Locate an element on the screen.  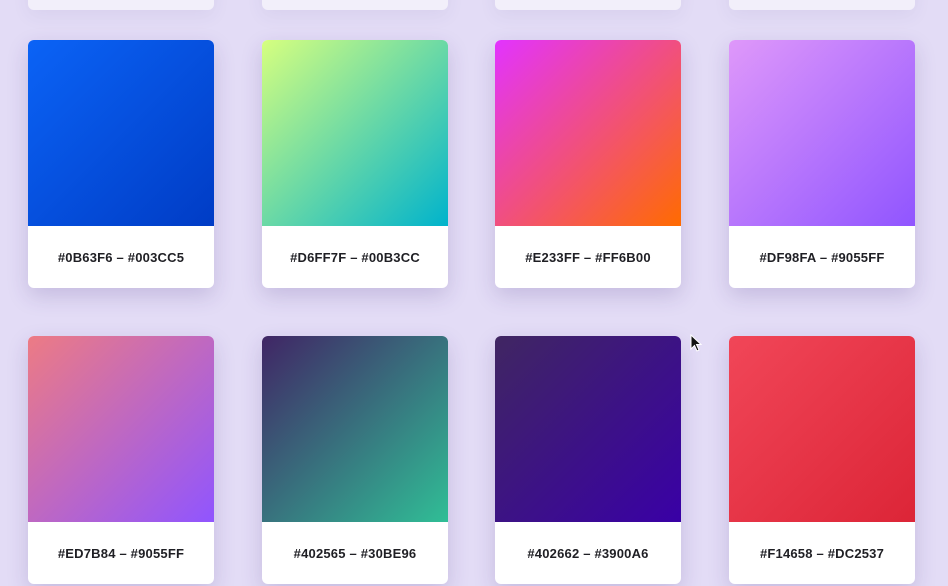
gradient-card: #E233FF – #FF6B00 is located at coordinates (588, 164).